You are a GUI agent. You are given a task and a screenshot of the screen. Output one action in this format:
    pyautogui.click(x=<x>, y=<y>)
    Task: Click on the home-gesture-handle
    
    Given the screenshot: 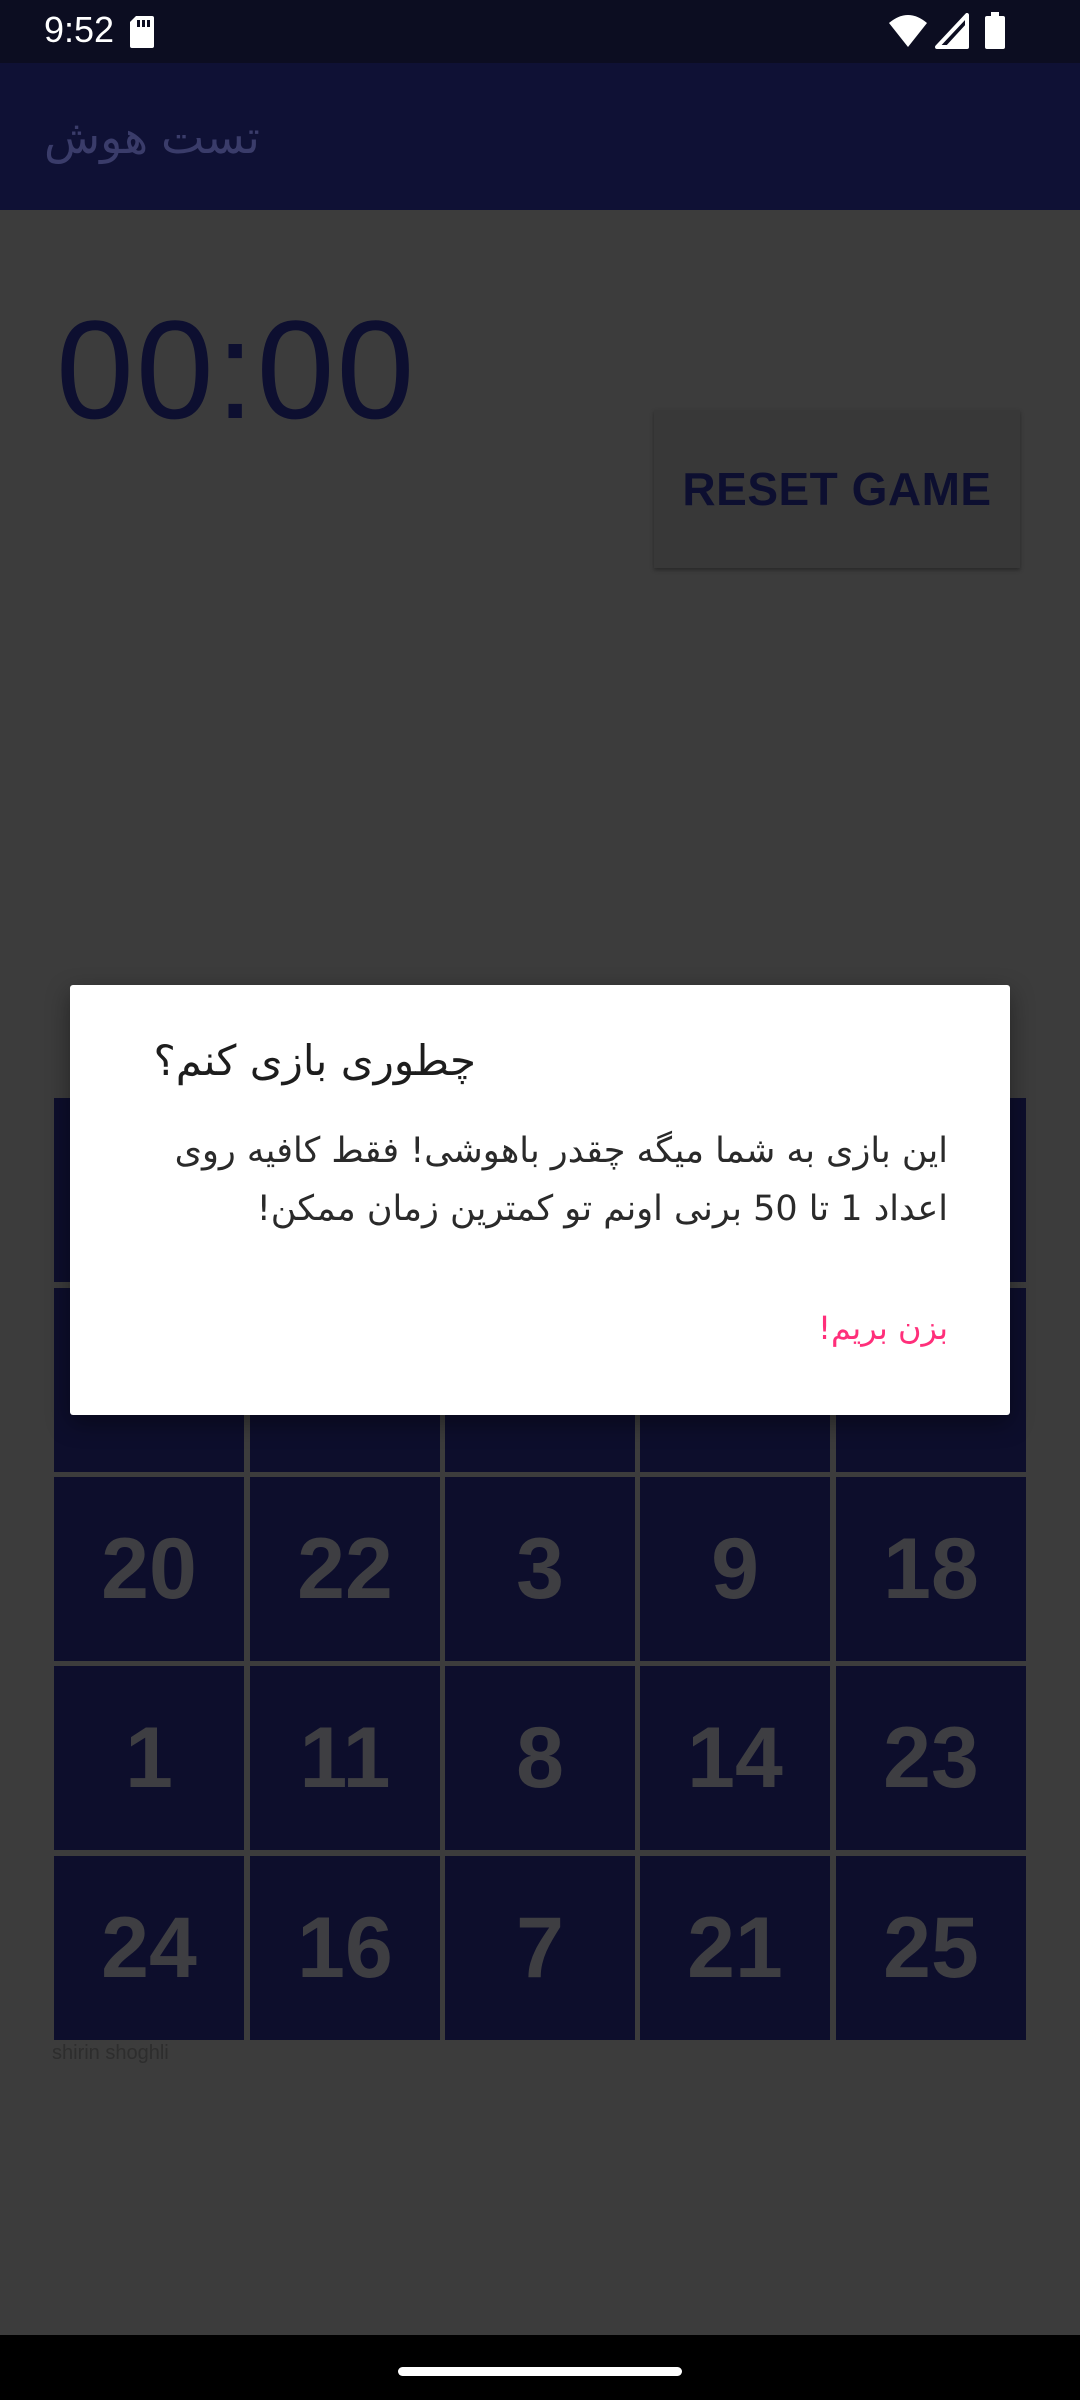 What is the action you would take?
    pyautogui.click(x=540, y=2371)
    